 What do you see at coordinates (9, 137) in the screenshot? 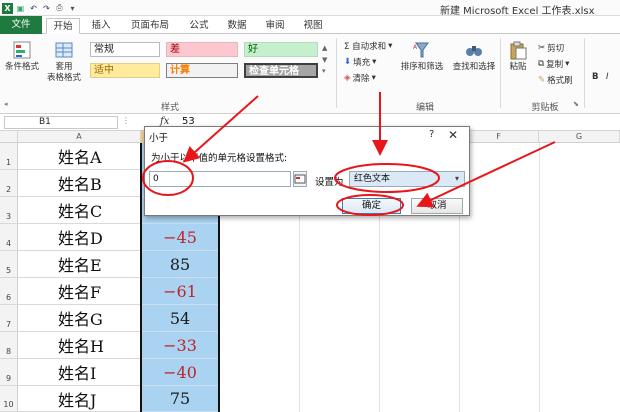
I see `select-all-corner` at bounding box center [9, 137].